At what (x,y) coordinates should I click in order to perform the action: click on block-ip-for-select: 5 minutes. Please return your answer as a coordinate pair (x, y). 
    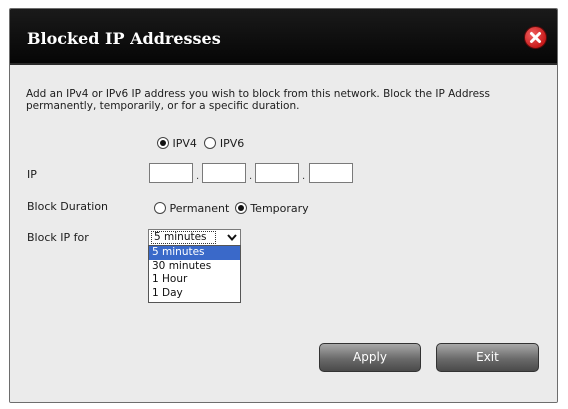
    Looking at the image, I should click on (194, 237).